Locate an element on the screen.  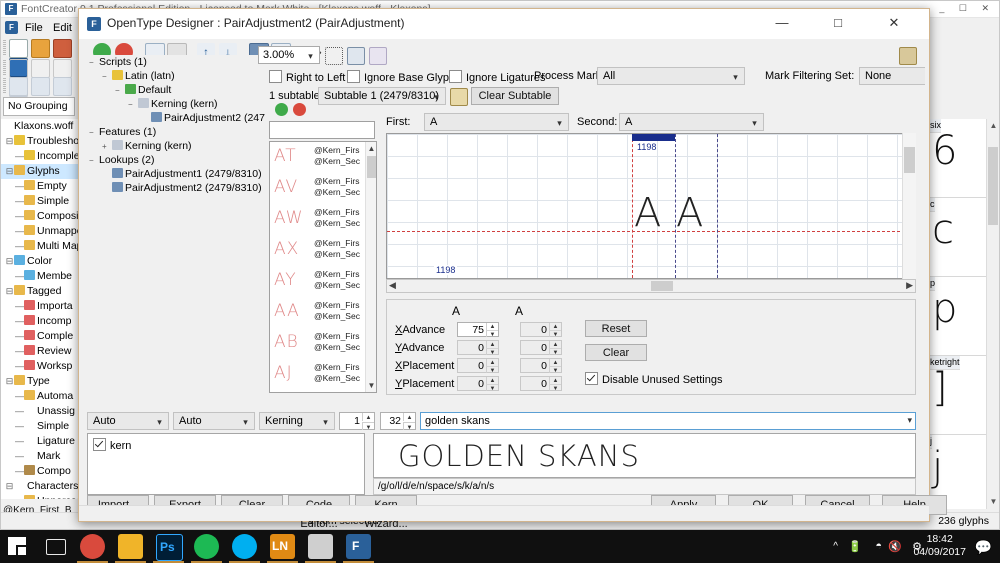
lookup-tree-item: PairAdjustment2 (2479/8310) is located at coordinates (175, 188).